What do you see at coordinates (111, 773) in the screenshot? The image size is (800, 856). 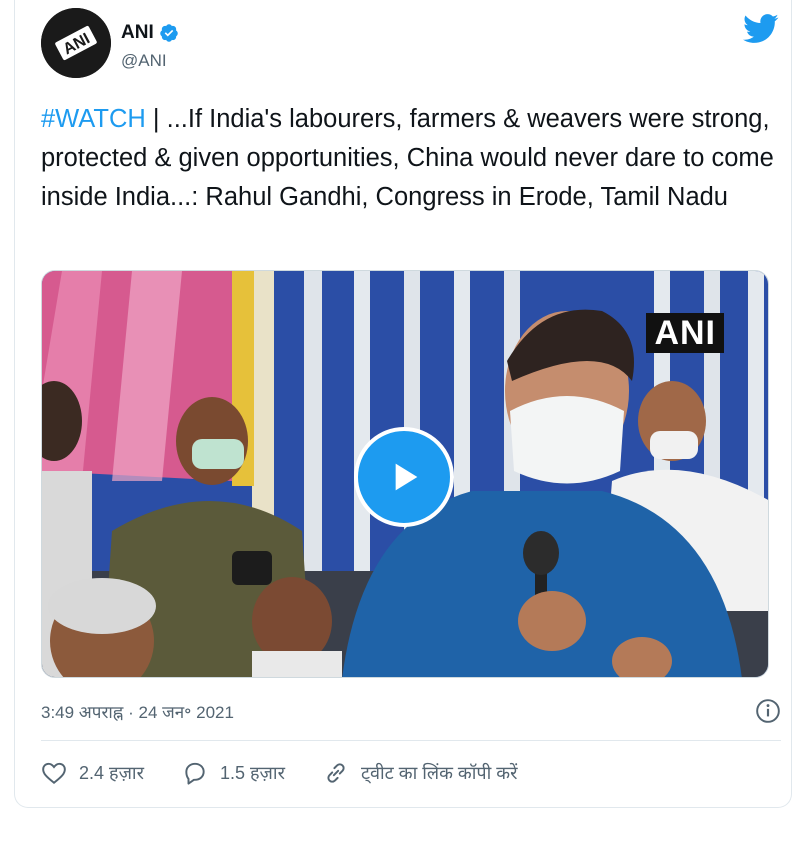 I see `like-count: 2.4 हज़ार` at bounding box center [111, 773].